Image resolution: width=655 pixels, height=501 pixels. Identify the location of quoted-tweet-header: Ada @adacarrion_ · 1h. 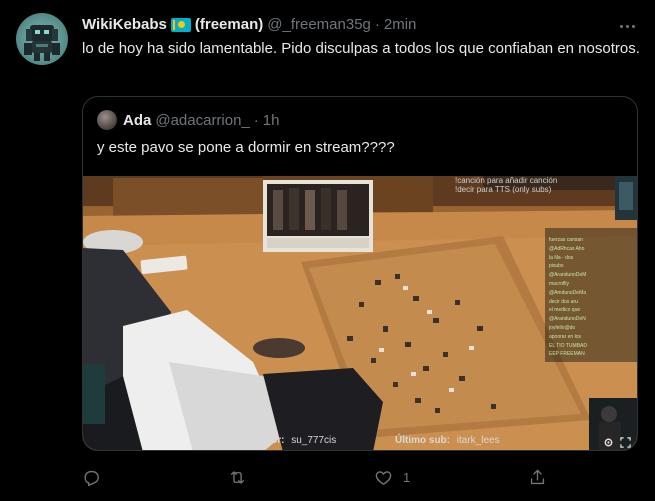
(188, 120).